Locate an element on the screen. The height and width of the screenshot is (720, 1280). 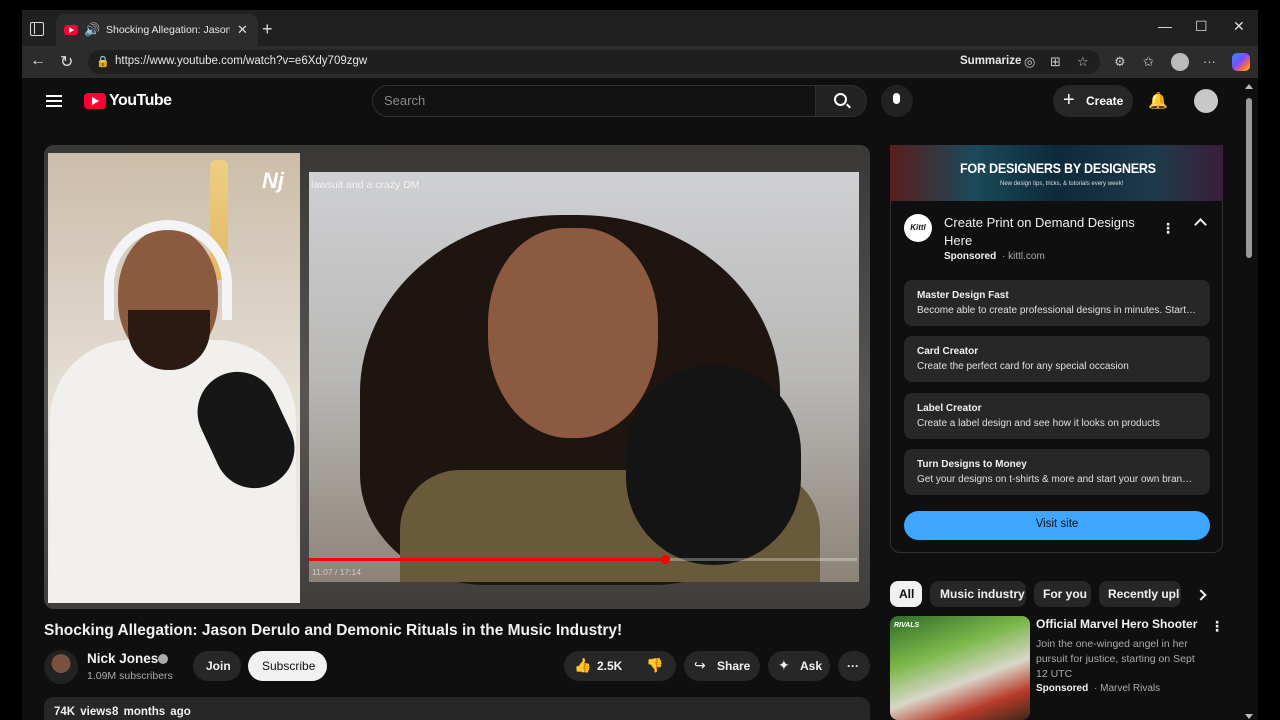
dislike-icon: 👎 is located at coordinates (654, 665).